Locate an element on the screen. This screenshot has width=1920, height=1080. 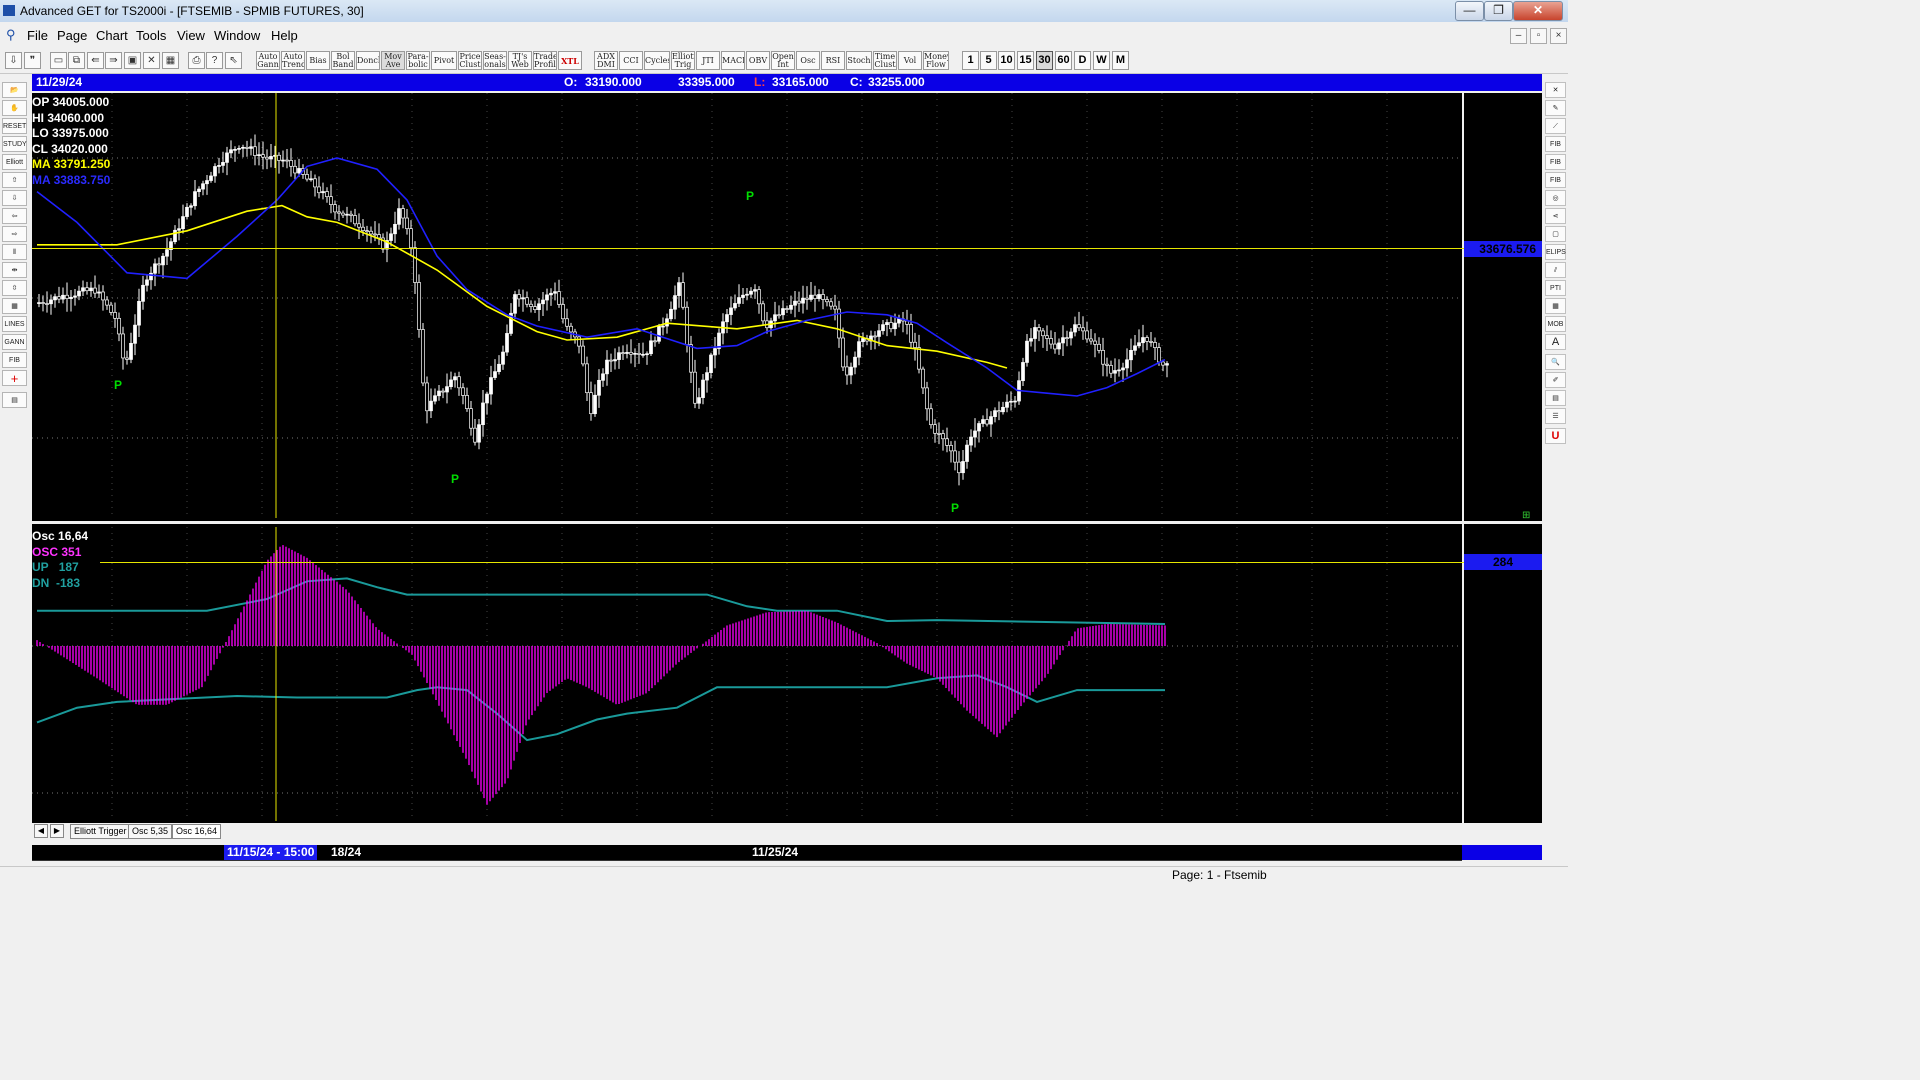
menu-file: File is located at coordinates (37, 35).